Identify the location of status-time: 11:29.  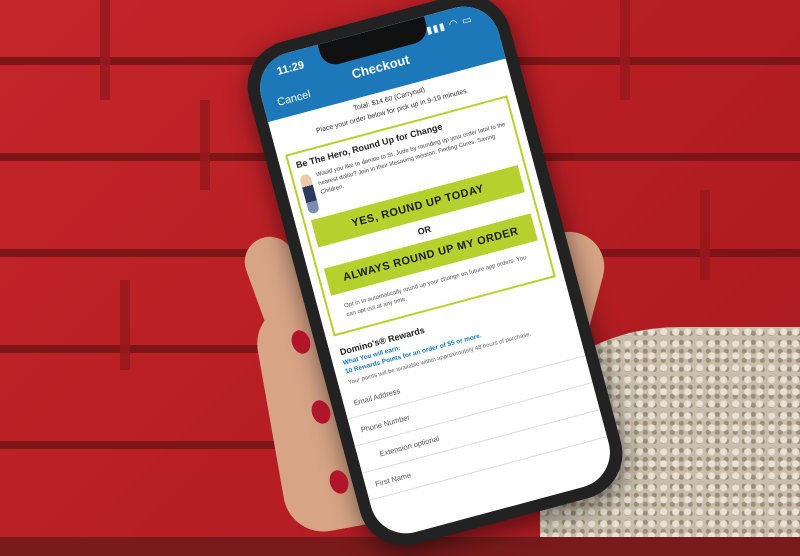
(290, 68).